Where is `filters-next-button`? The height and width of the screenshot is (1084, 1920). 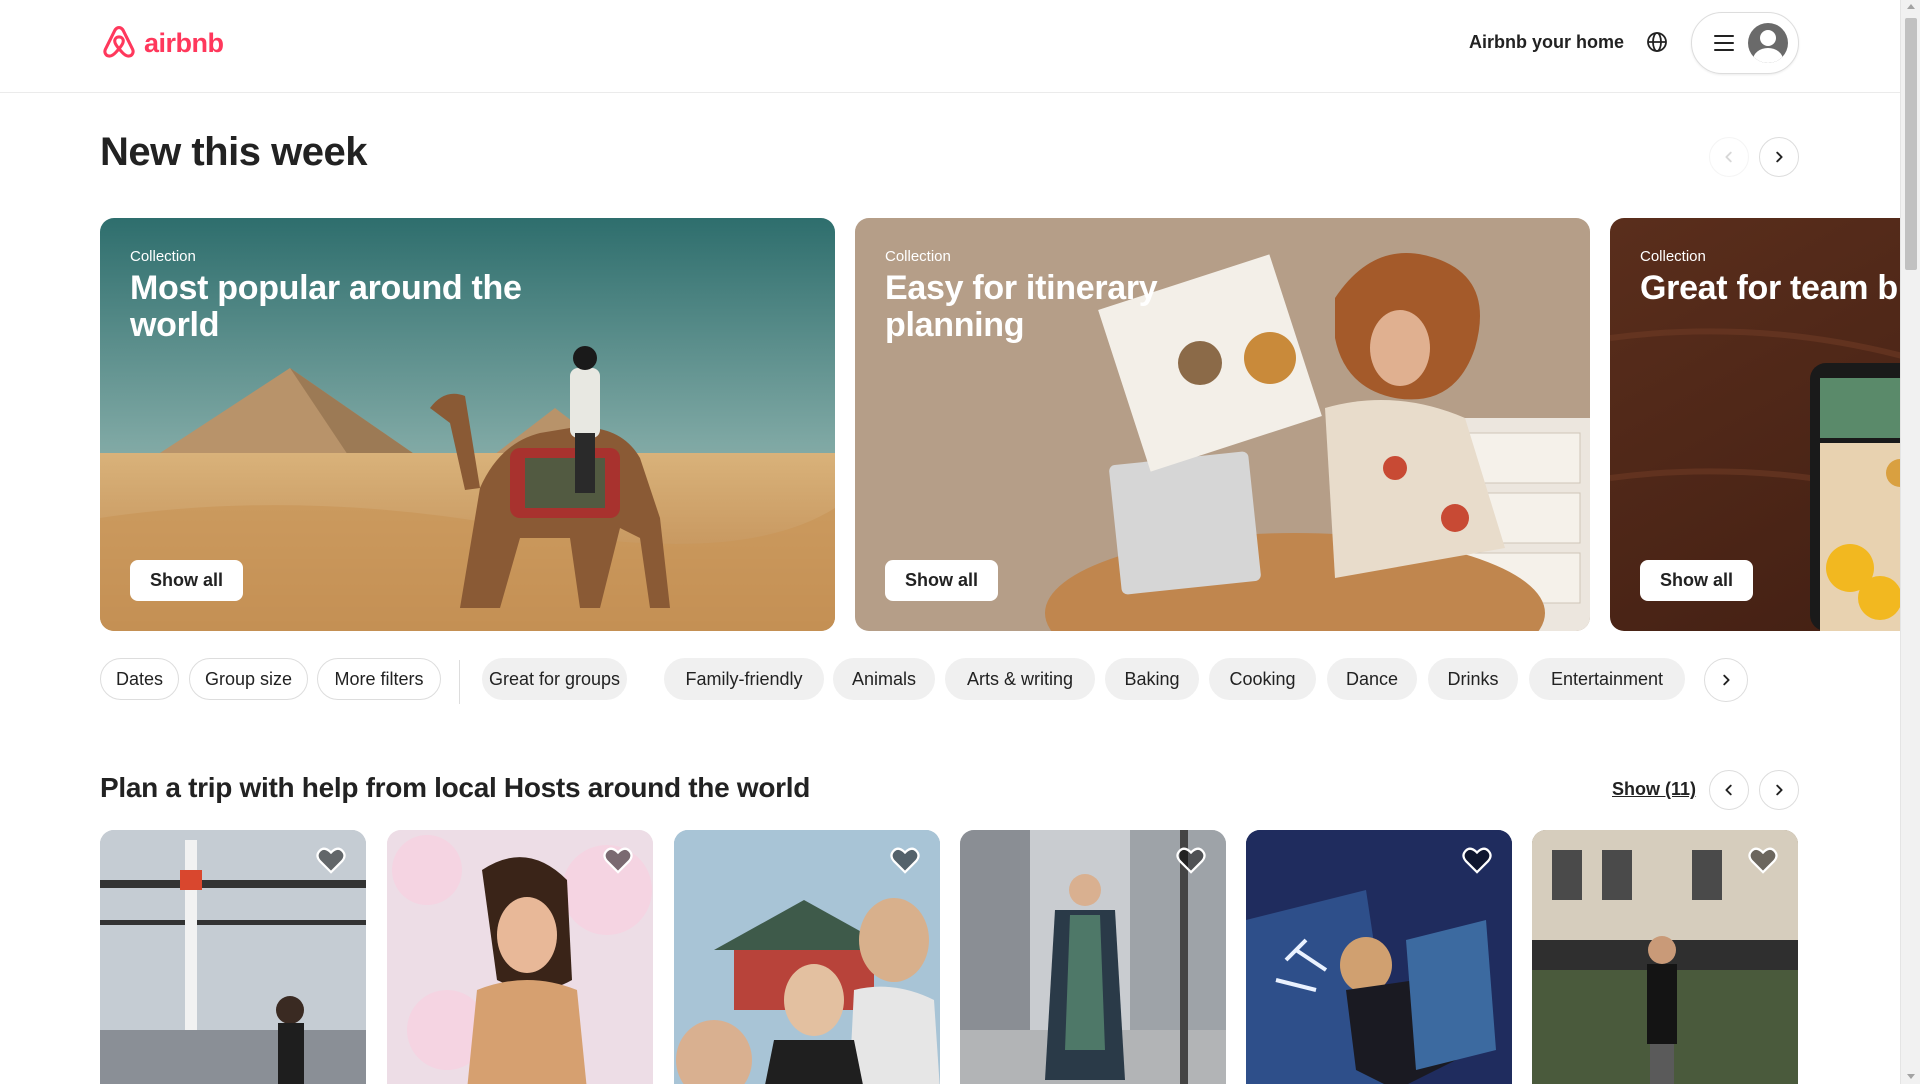 filters-next-button is located at coordinates (1726, 680).